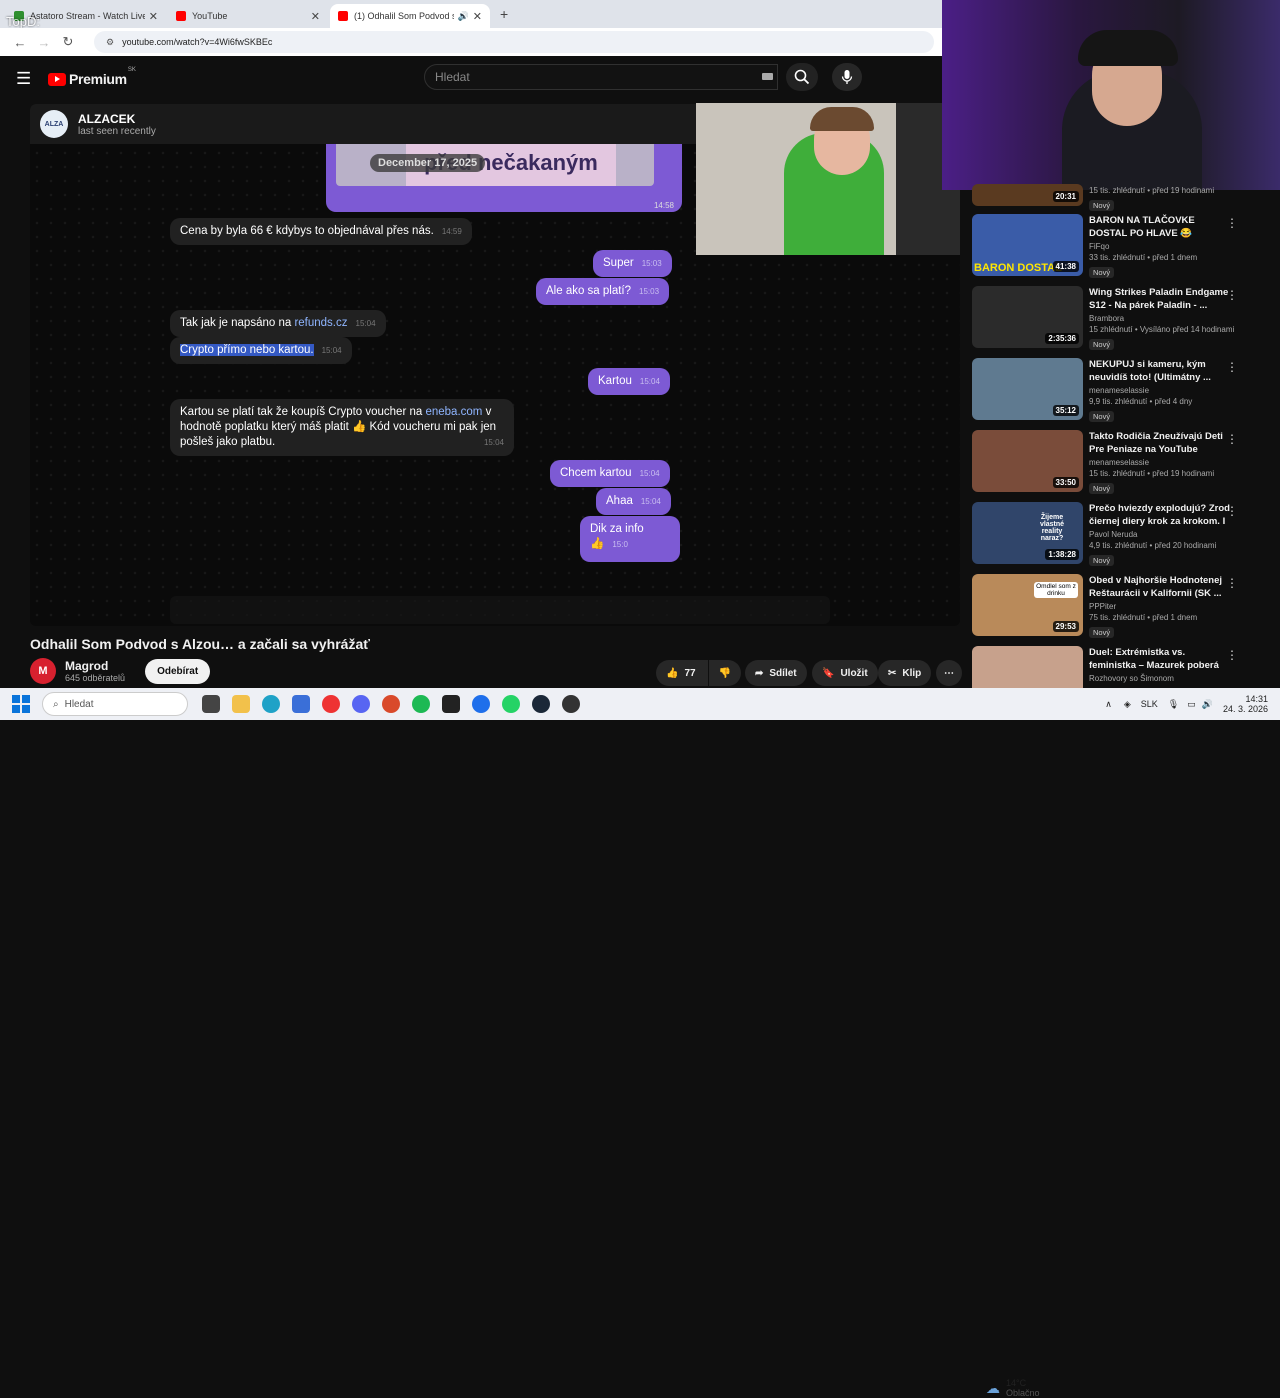 This screenshot has height=1398, width=1280. I want to click on clip-button: ✂ Klip, so click(905, 673).